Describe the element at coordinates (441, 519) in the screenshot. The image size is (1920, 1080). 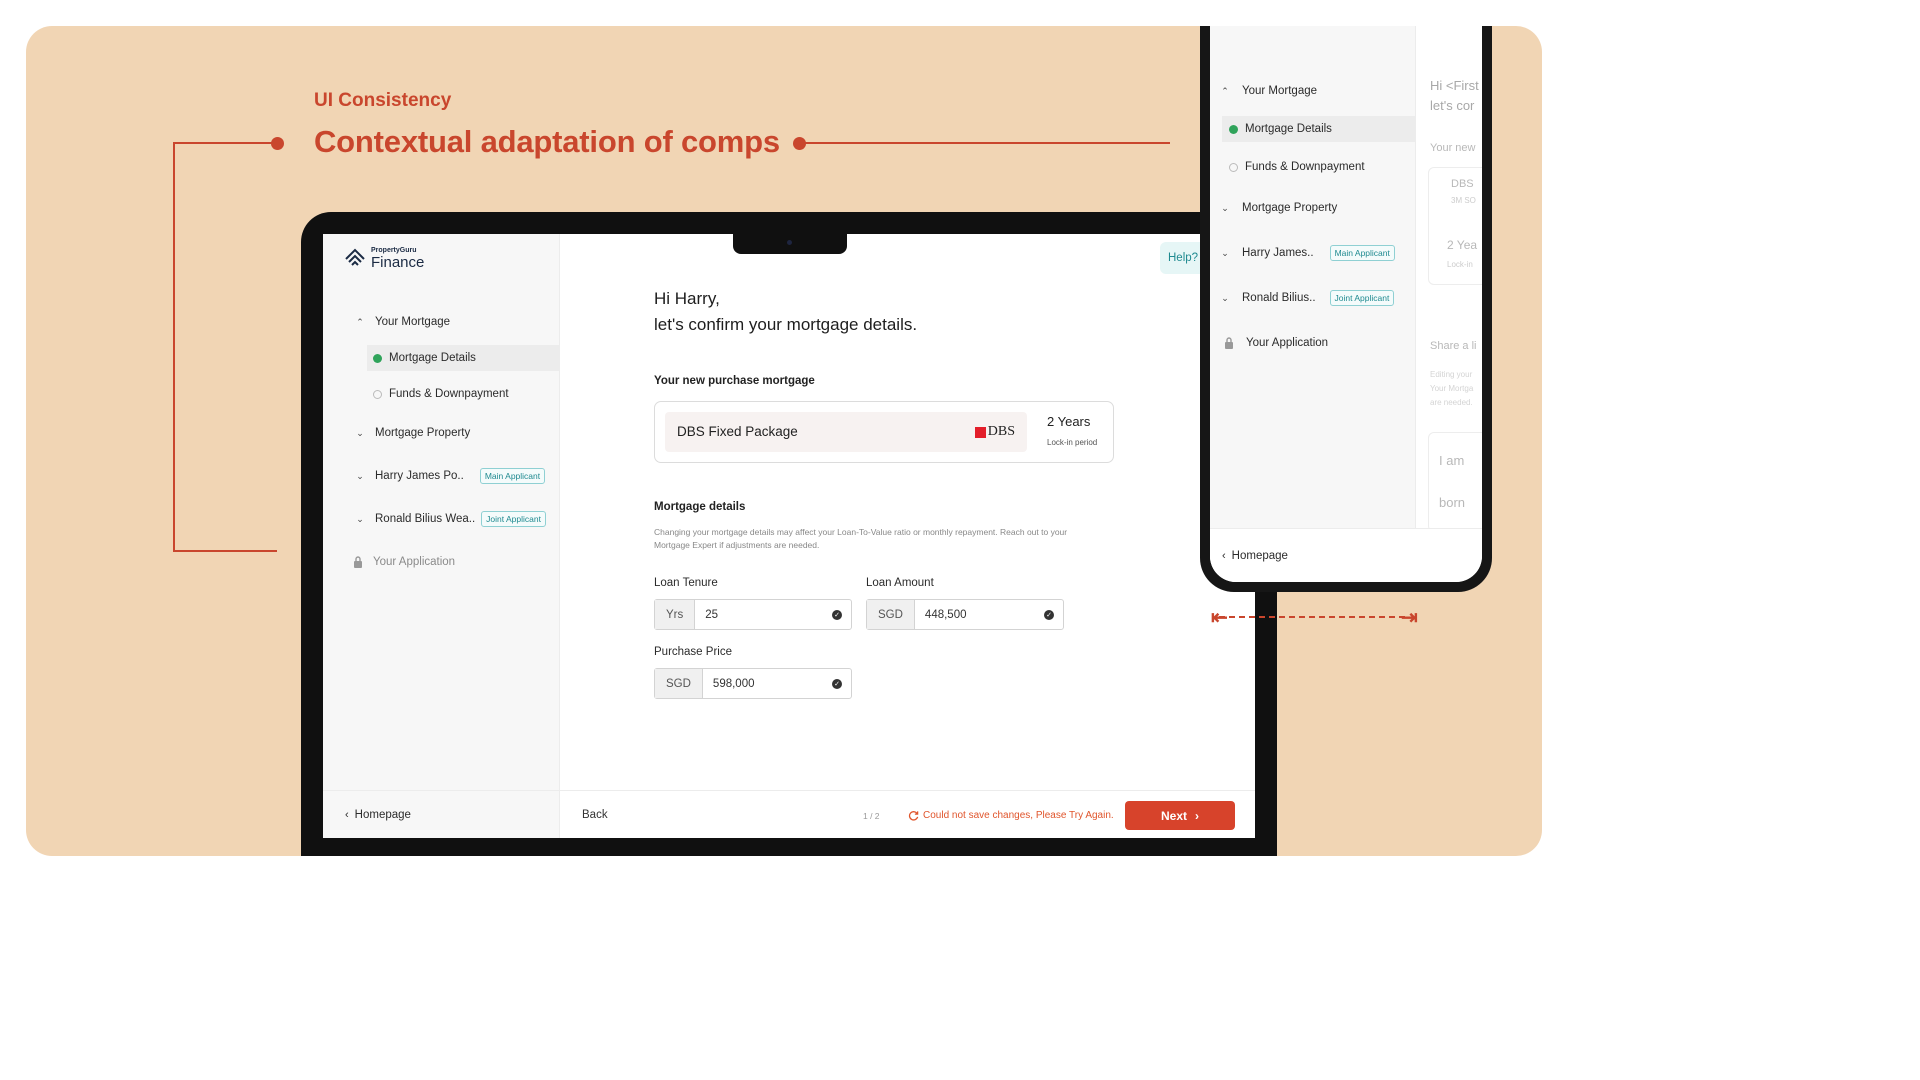
I see `nav-joint-applicant: ⌄ Ronald Bilius Wea.. Joint Applicant` at that location.